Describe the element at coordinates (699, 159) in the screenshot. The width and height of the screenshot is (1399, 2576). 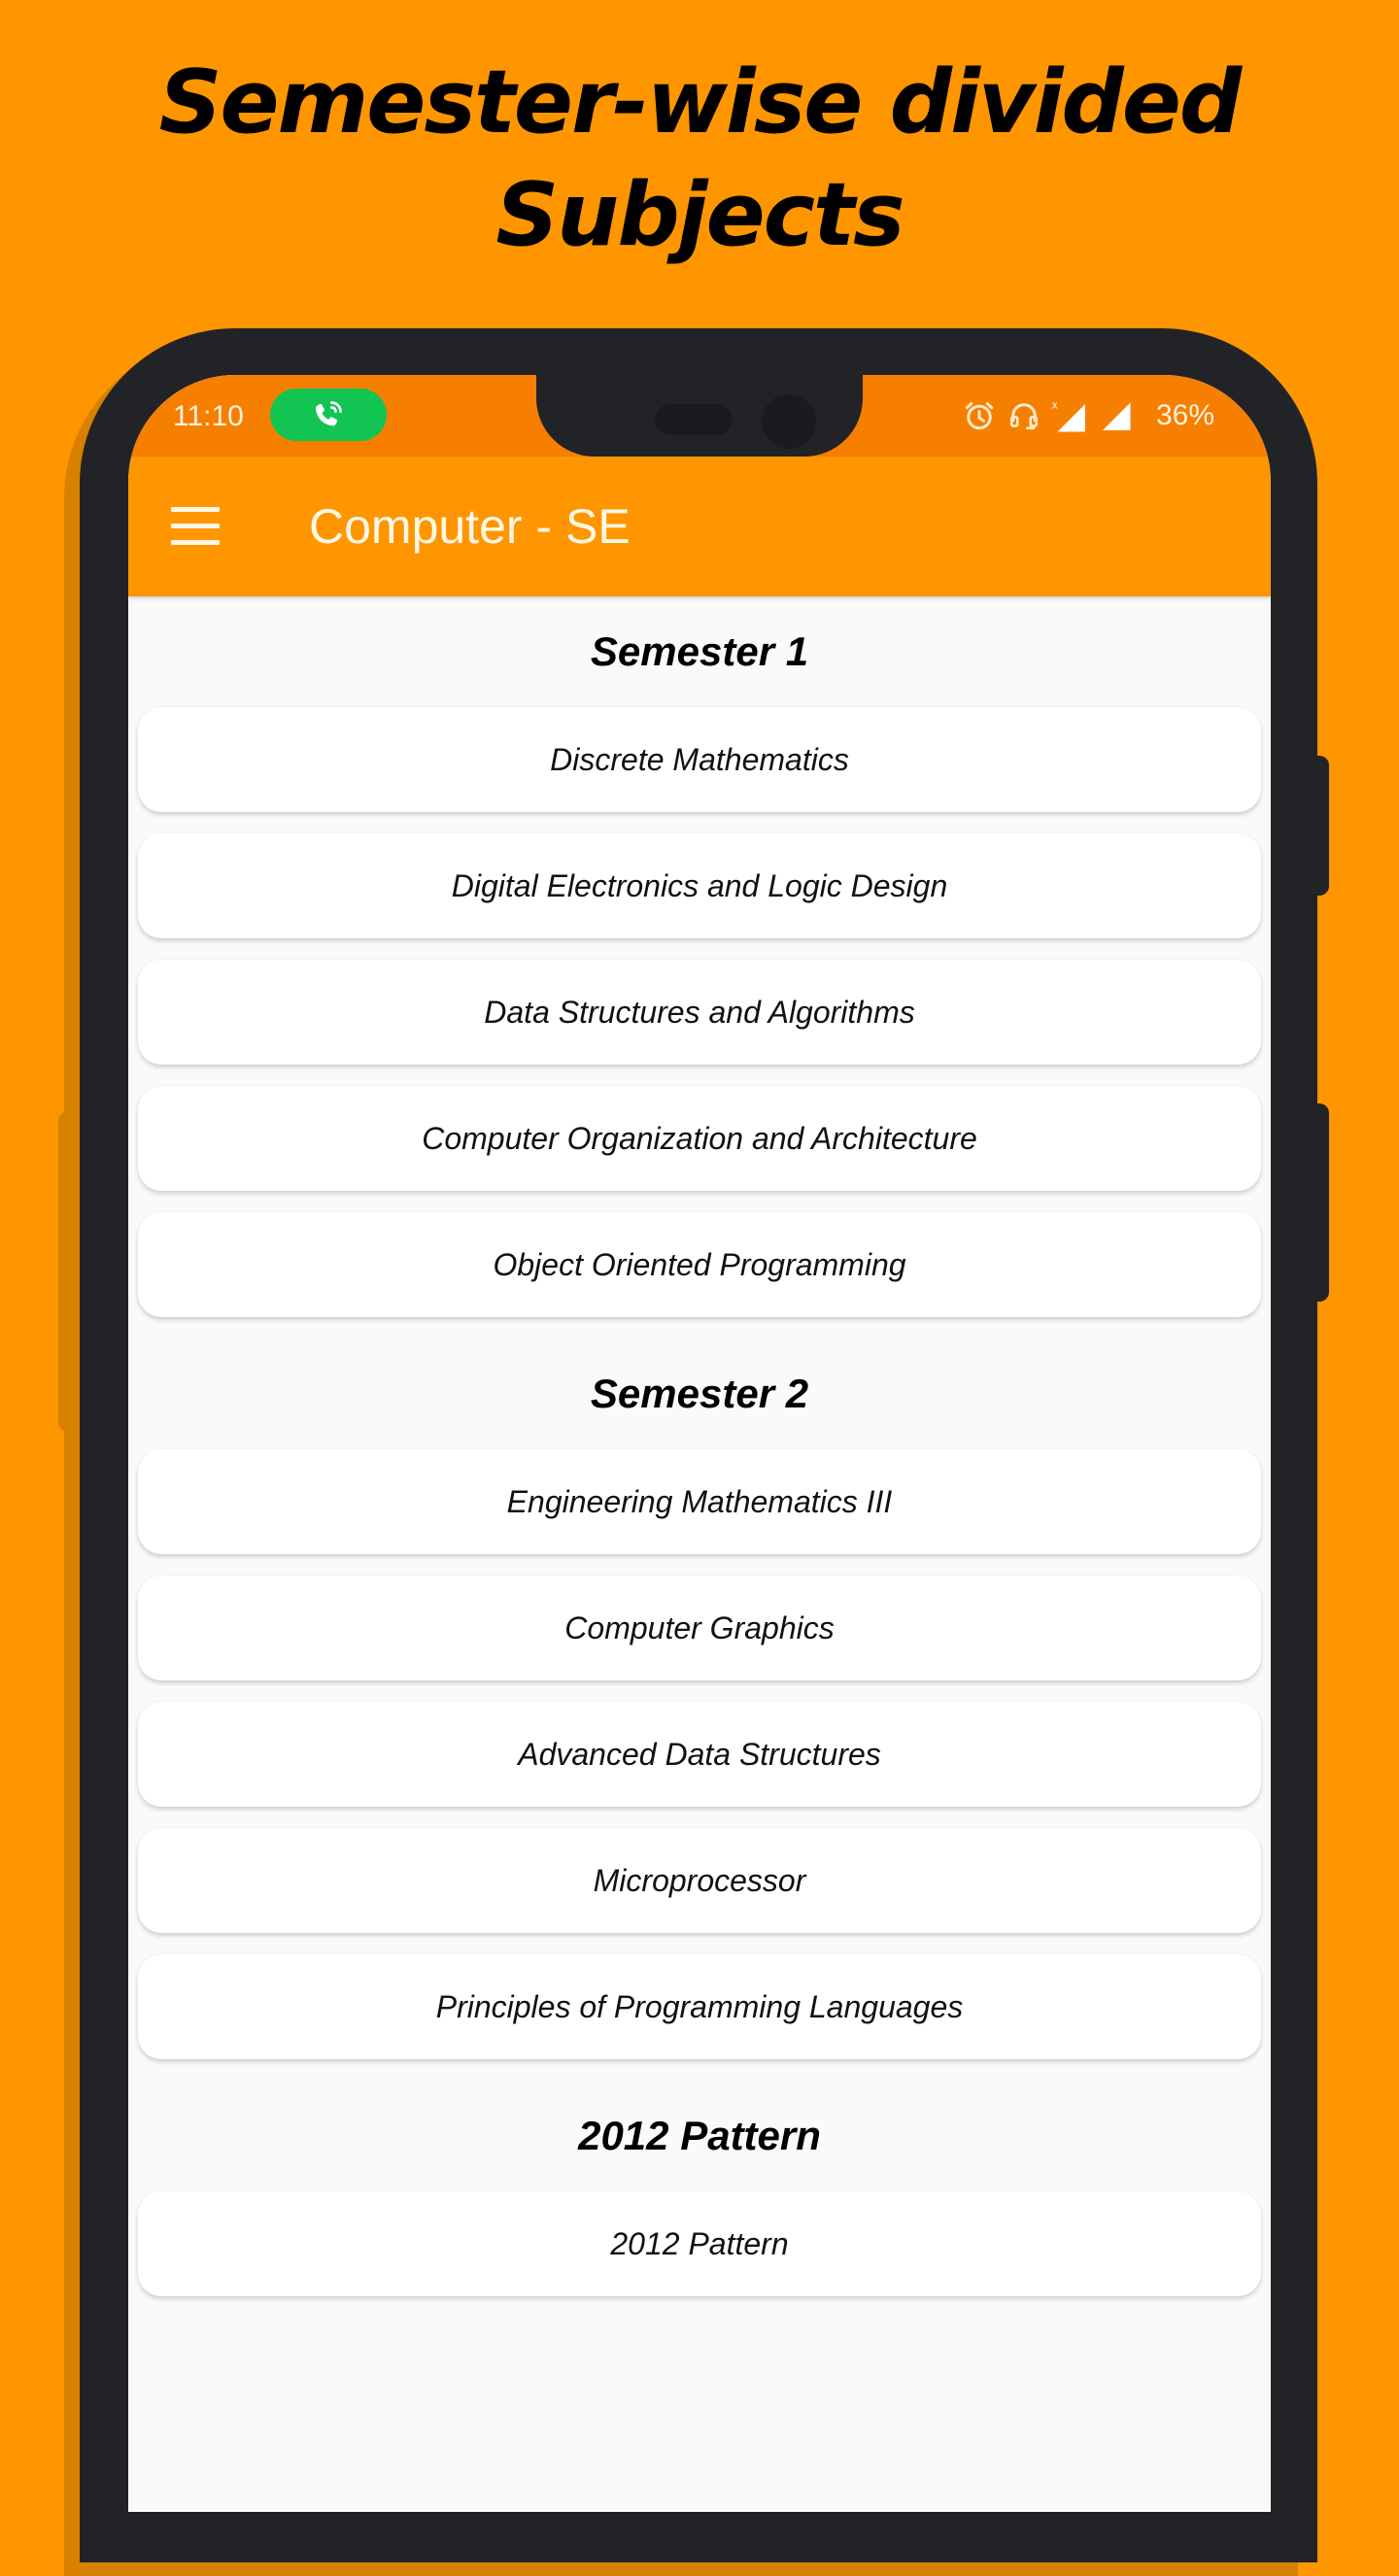
I see `promo-headline: Semester-wise divided Subjects` at that location.